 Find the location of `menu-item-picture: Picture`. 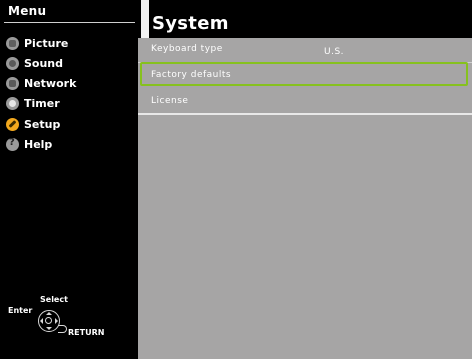

menu-item-picture: Picture is located at coordinates (41, 43).